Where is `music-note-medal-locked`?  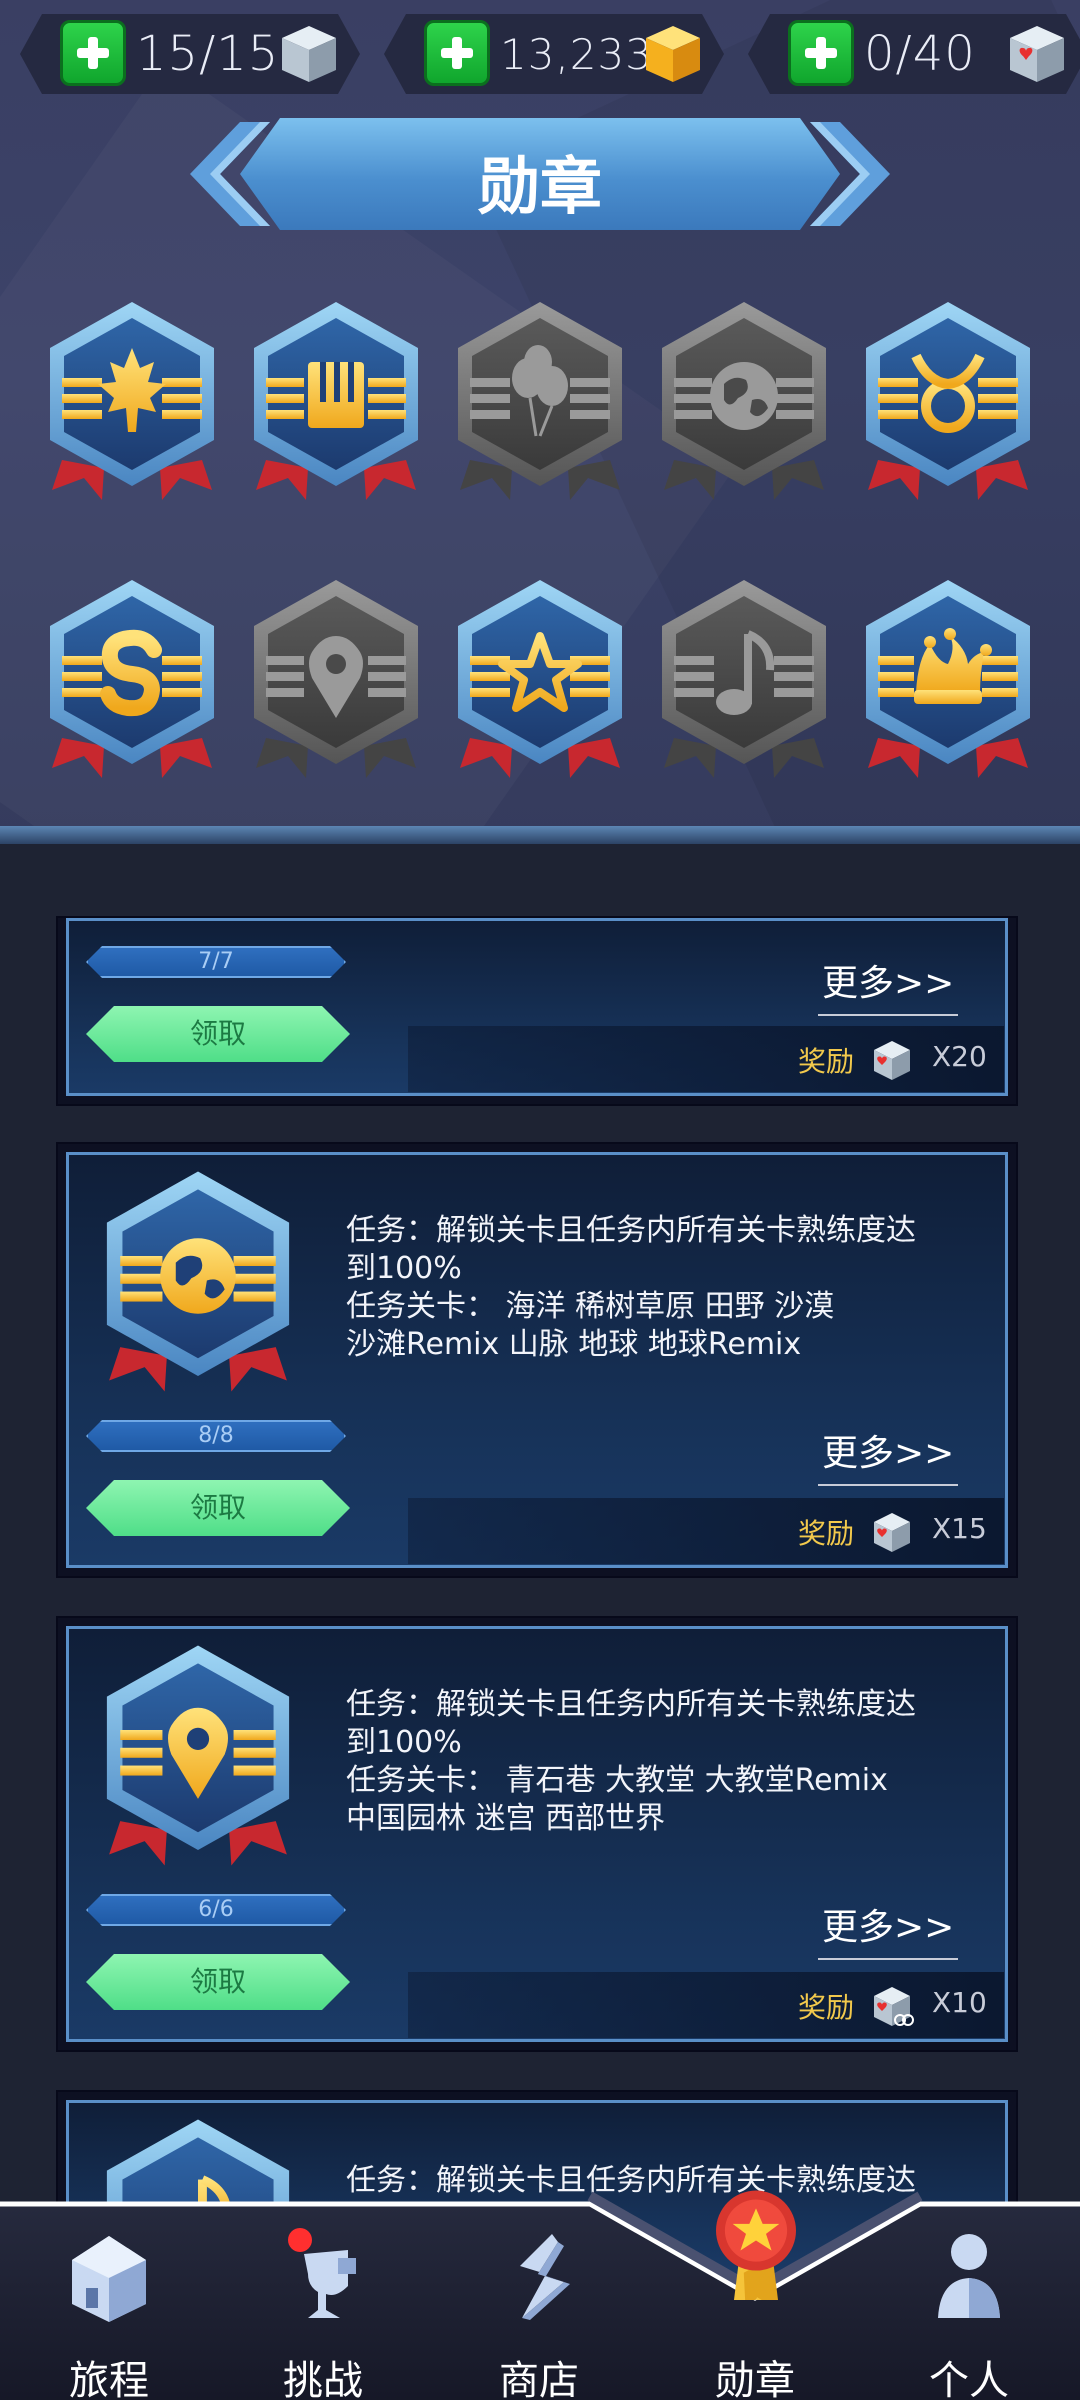 music-note-medal-locked is located at coordinates (744, 683).